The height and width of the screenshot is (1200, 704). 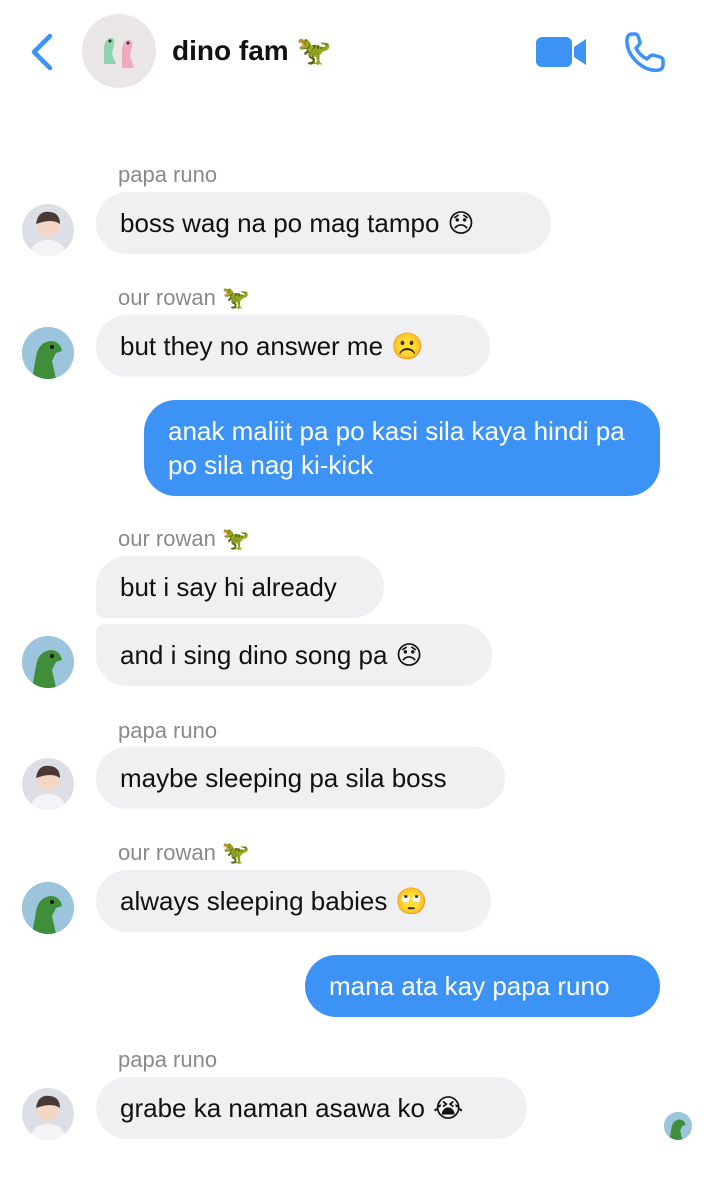 What do you see at coordinates (561, 52) in the screenshot?
I see `video-call-icon` at bounding box center [561, 52].